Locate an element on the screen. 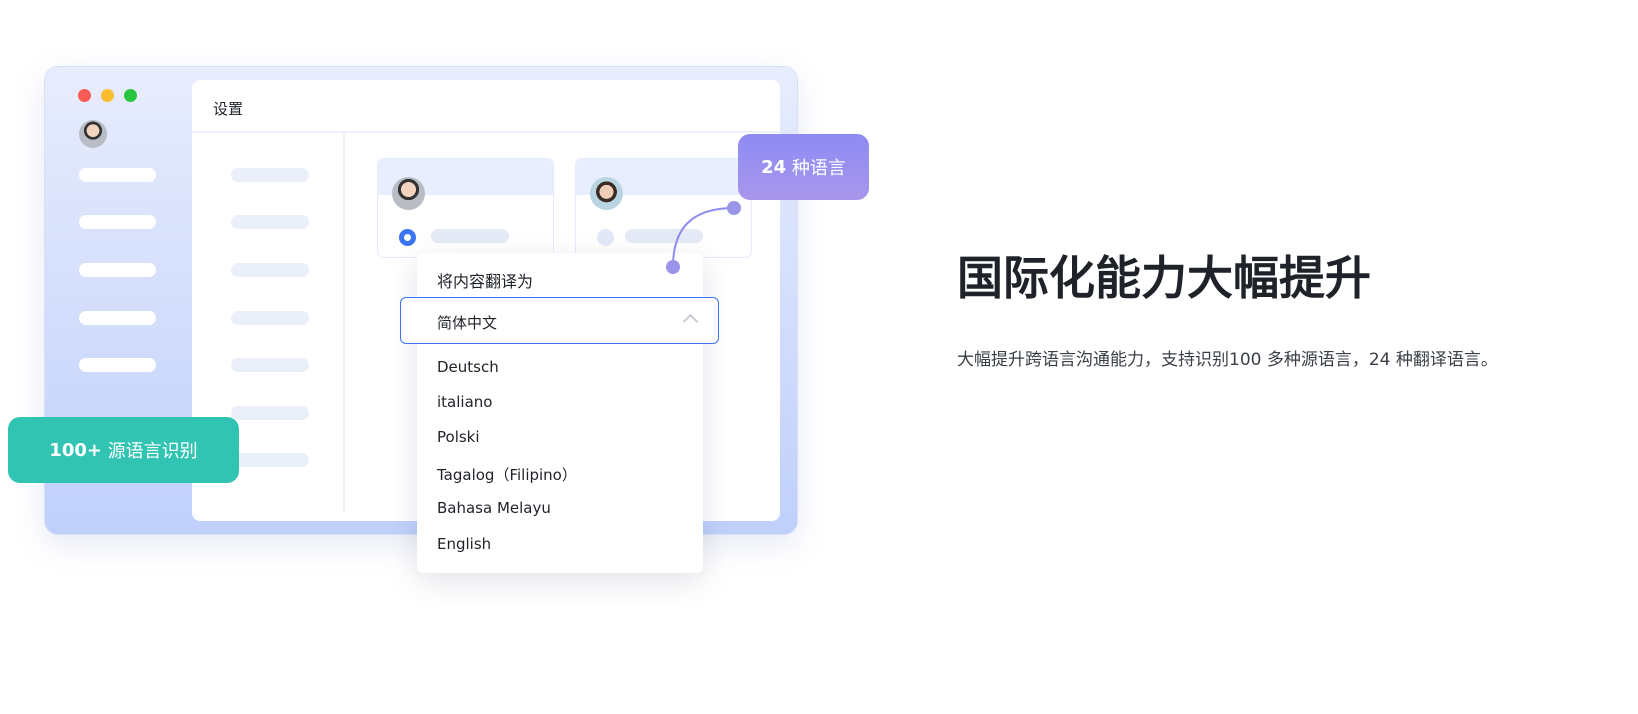 Image resolution: width=1638 pixels, height=714 pixels. badge-label: 种语言 is located at coordinates (818, 168).